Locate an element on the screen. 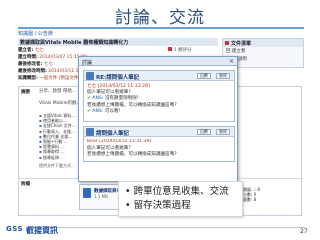  related-panel-header: 文件清單 is located at coordinates (263, 43).